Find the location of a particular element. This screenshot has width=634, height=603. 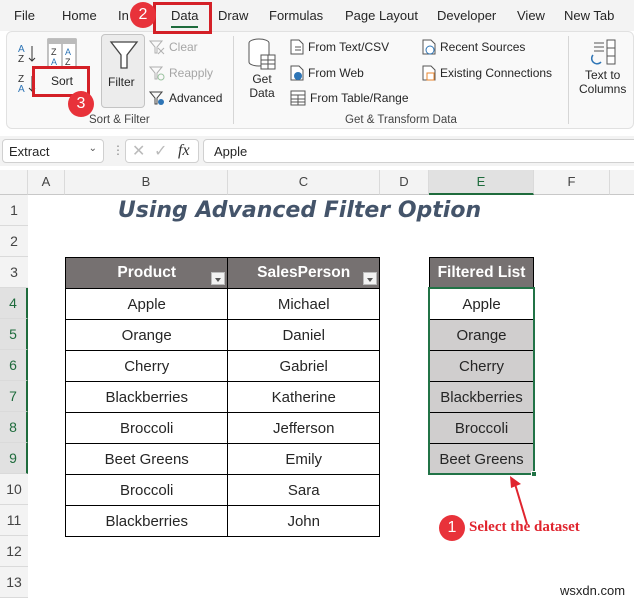

cell-product: Orange is located at coordinates (146, 335).